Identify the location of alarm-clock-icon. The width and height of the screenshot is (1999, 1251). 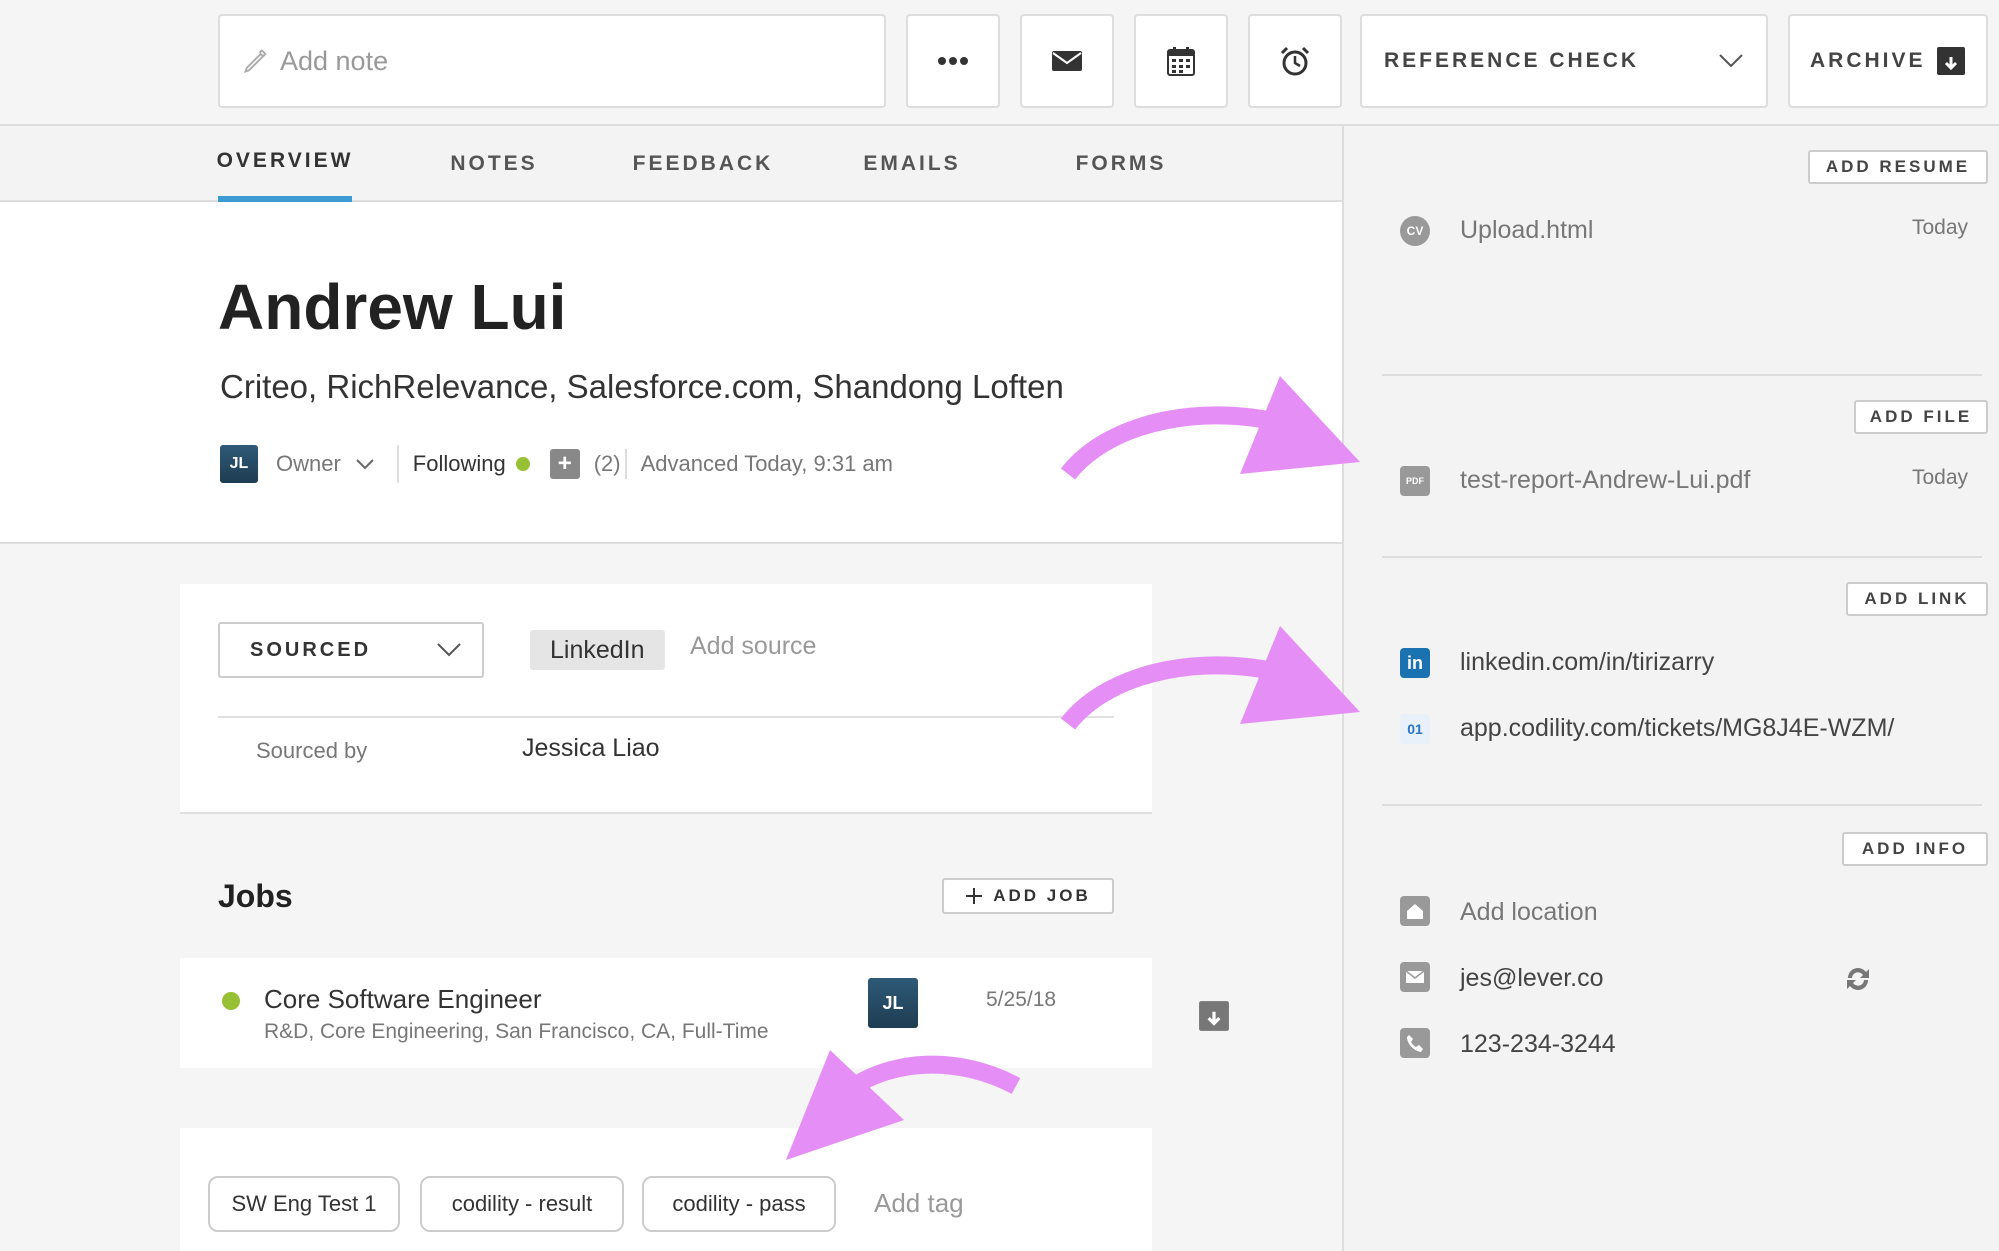
(1295, 61).